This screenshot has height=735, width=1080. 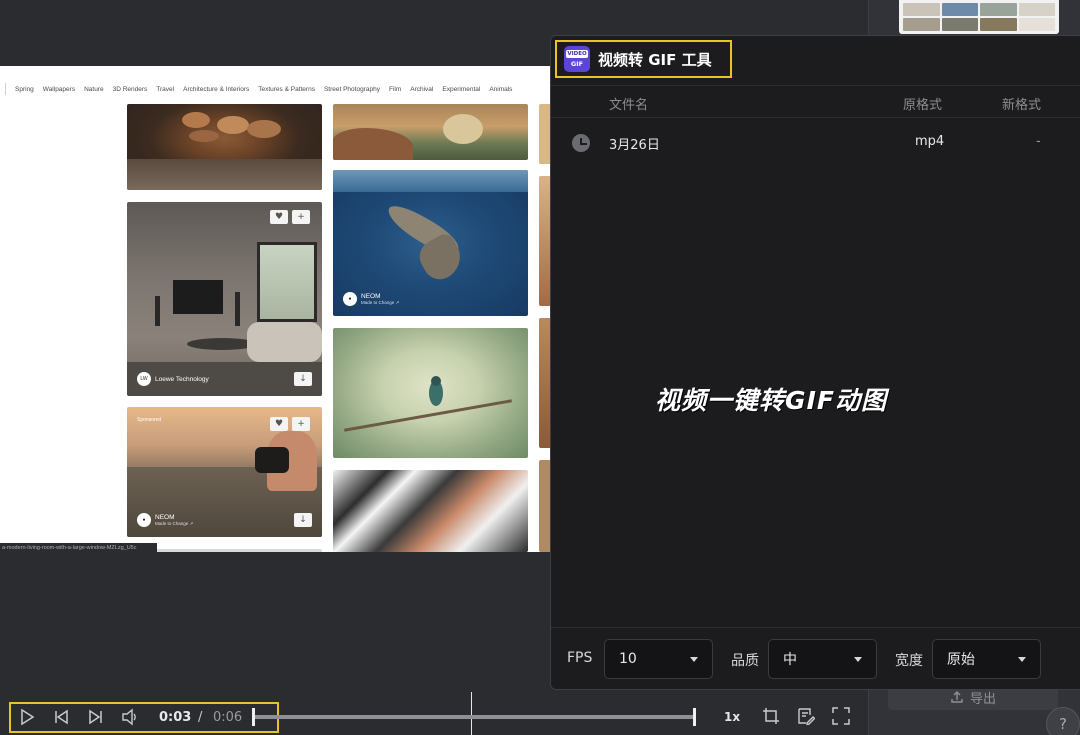 I want to click on skip-forward-icon, so click(x=96, y=717).